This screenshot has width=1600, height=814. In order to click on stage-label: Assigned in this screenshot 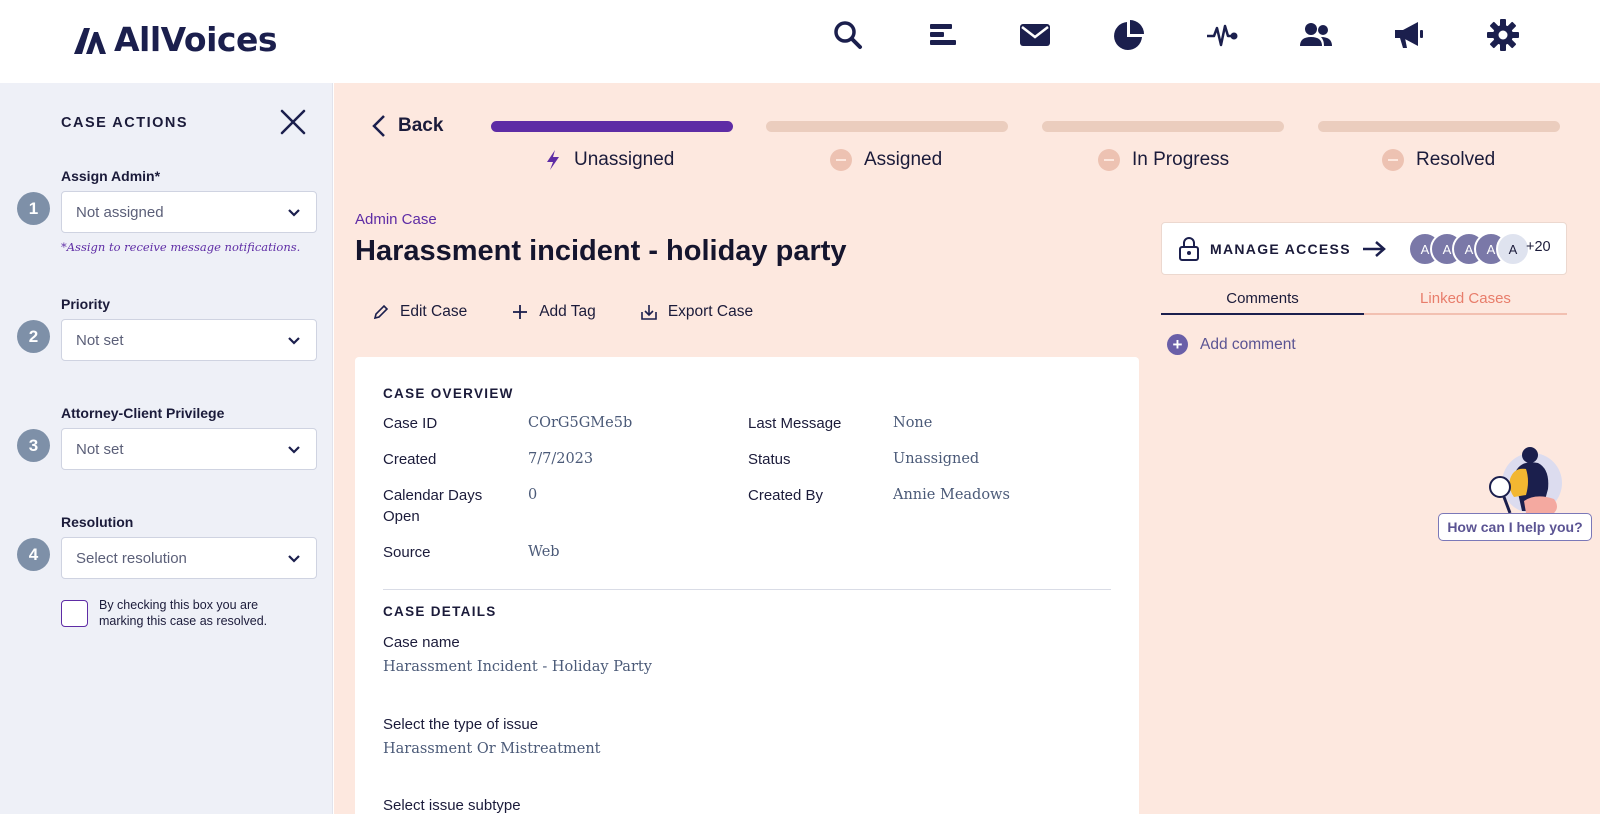, I will do `click(903, 159)`.